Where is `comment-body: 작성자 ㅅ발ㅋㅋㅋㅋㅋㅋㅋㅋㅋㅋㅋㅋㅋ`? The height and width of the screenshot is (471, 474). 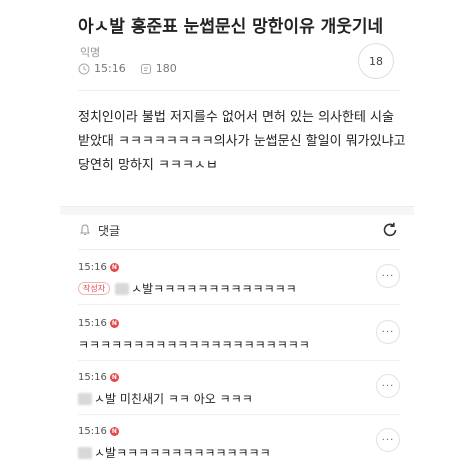 comment-body: 작성자 ㅅ발ㅋㅋㅋㅋㅋㅋㅋㅋㅋㅋㅋㅋㅋ is located at coordinates (239, 288).